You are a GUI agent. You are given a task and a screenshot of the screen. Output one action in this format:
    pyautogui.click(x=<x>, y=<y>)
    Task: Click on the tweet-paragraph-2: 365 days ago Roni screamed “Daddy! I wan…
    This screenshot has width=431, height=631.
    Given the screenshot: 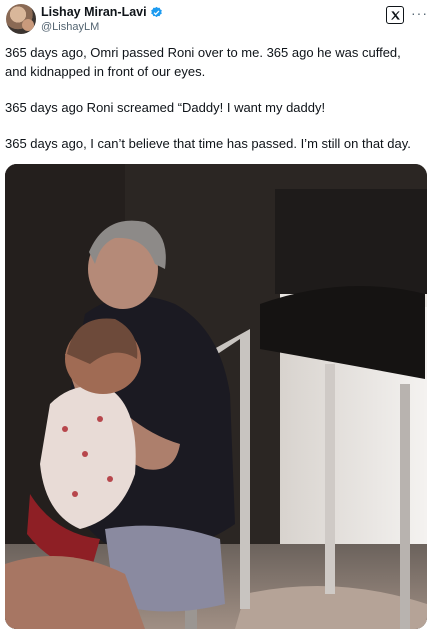 What is the action you would take?
    pyautogui.click(x=165, y=107)
    